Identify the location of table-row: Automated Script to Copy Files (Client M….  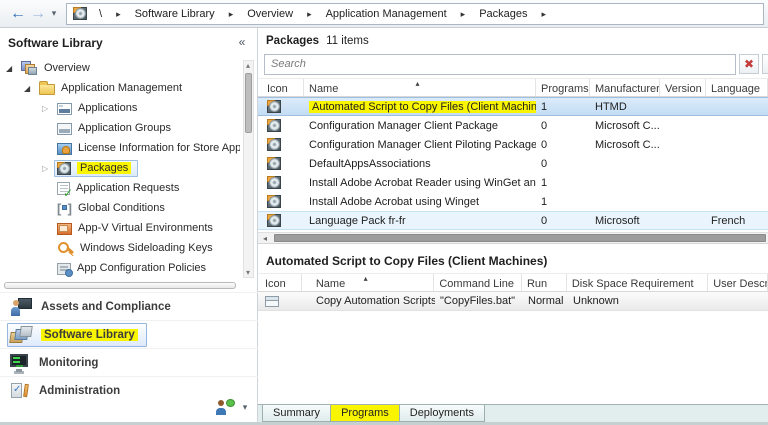
(513, 106).